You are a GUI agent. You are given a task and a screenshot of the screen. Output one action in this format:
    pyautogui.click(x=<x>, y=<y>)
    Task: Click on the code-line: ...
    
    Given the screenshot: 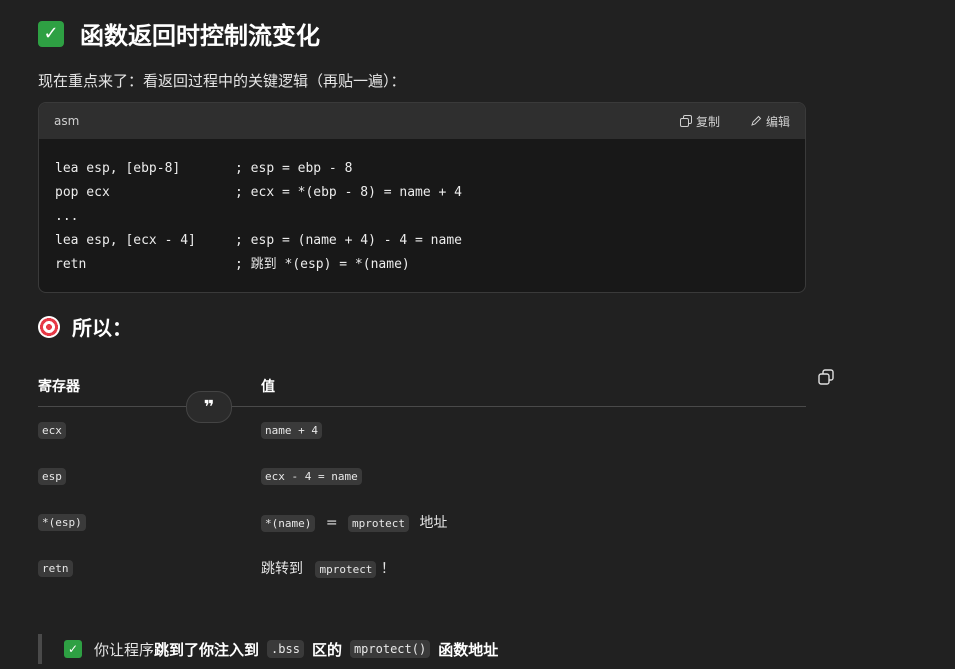 What is the action you would take?
    pyautogui.click(x=67, y=216)
    